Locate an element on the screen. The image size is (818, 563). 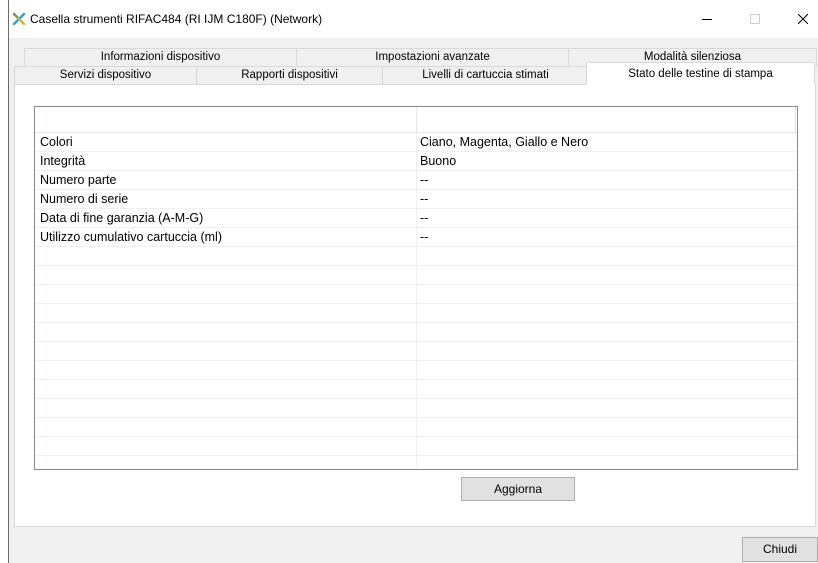
tab-servizi-dispositivo: Servizi dispositivo is located at coordinates (105, 75).